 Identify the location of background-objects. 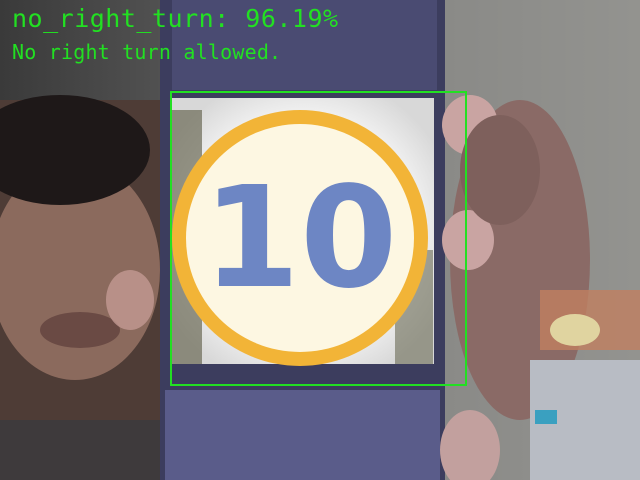
(585, 385).